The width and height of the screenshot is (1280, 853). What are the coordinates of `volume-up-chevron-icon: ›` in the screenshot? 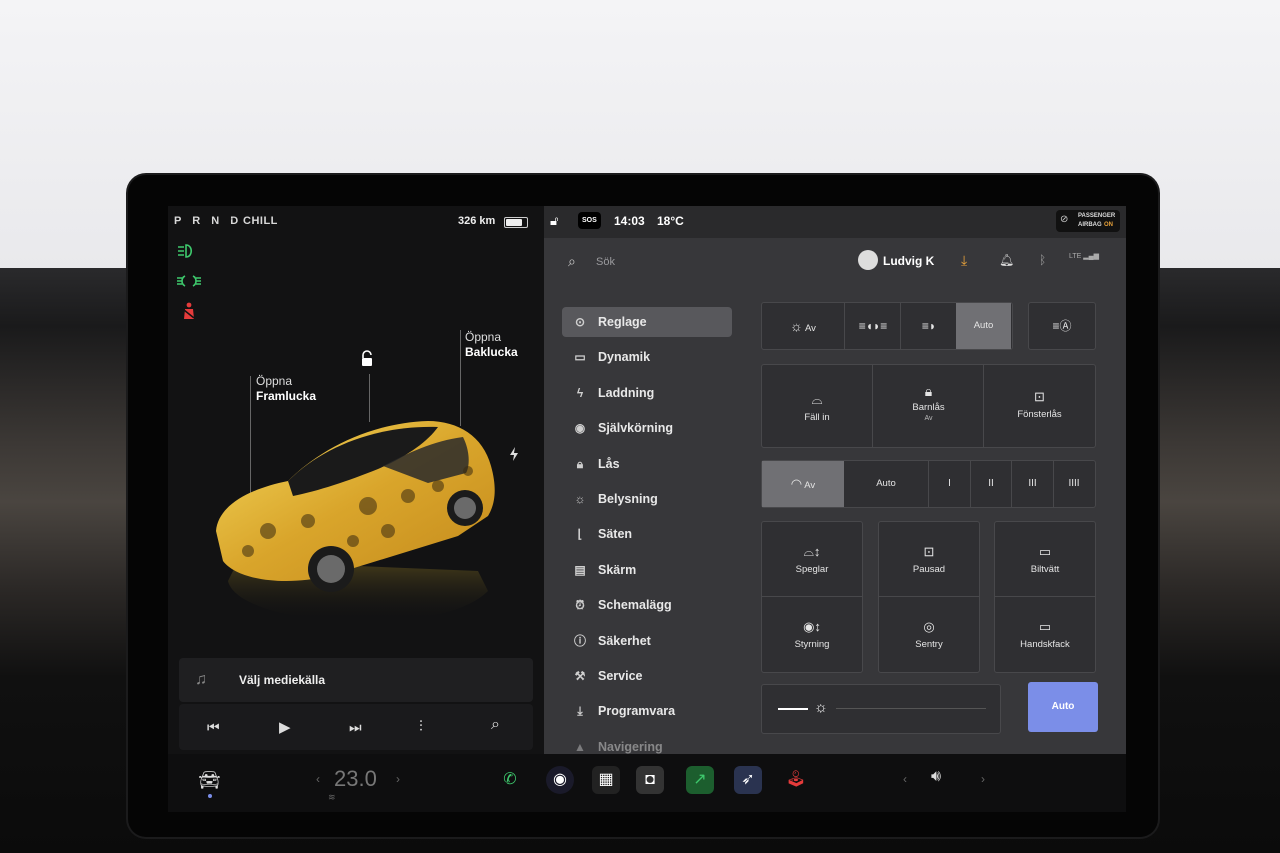 It's located at (983, 779).